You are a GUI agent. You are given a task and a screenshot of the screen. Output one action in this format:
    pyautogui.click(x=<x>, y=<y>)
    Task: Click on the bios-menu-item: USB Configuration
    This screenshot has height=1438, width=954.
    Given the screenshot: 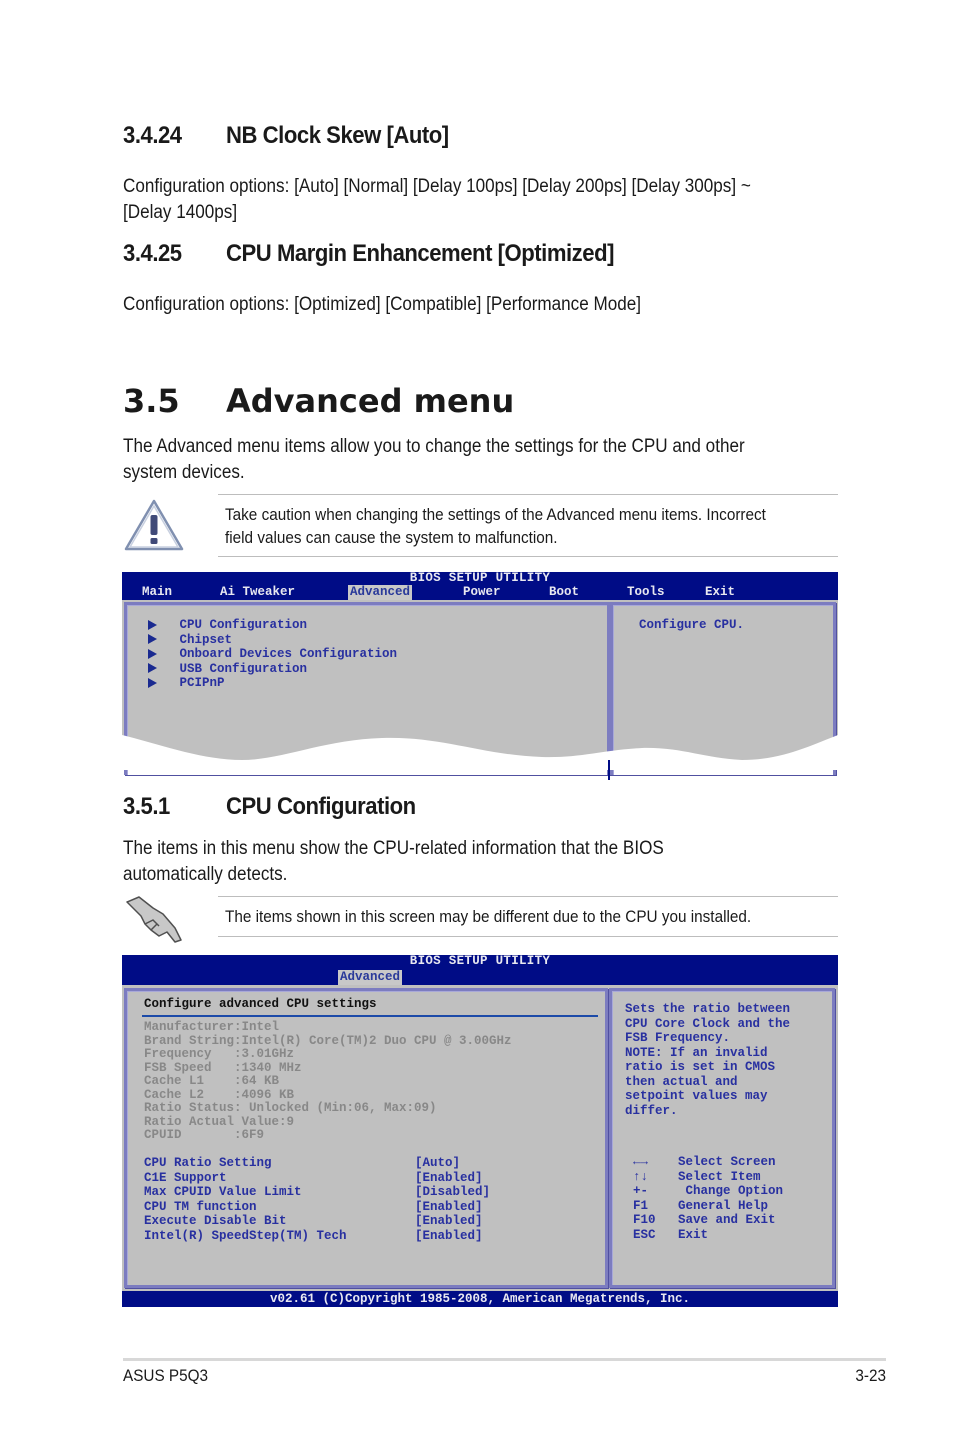 What is the action you would take?
    pyautogui.click(x=227, y=669)
    